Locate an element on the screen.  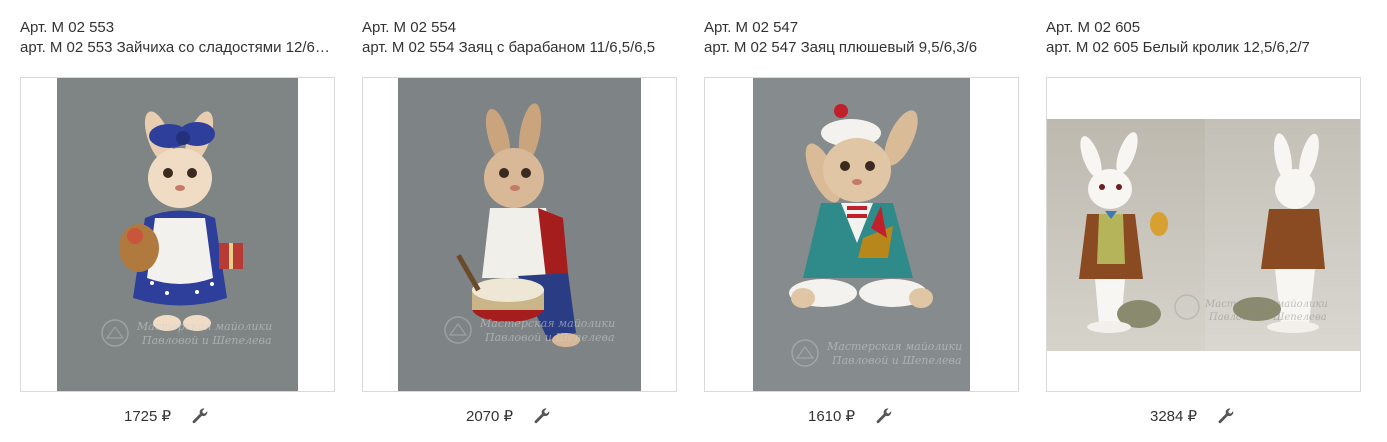
bunny-sailor-figurine-image: Мастерская майолики Павловой и Шепелева is located at coordinates (861, 234).